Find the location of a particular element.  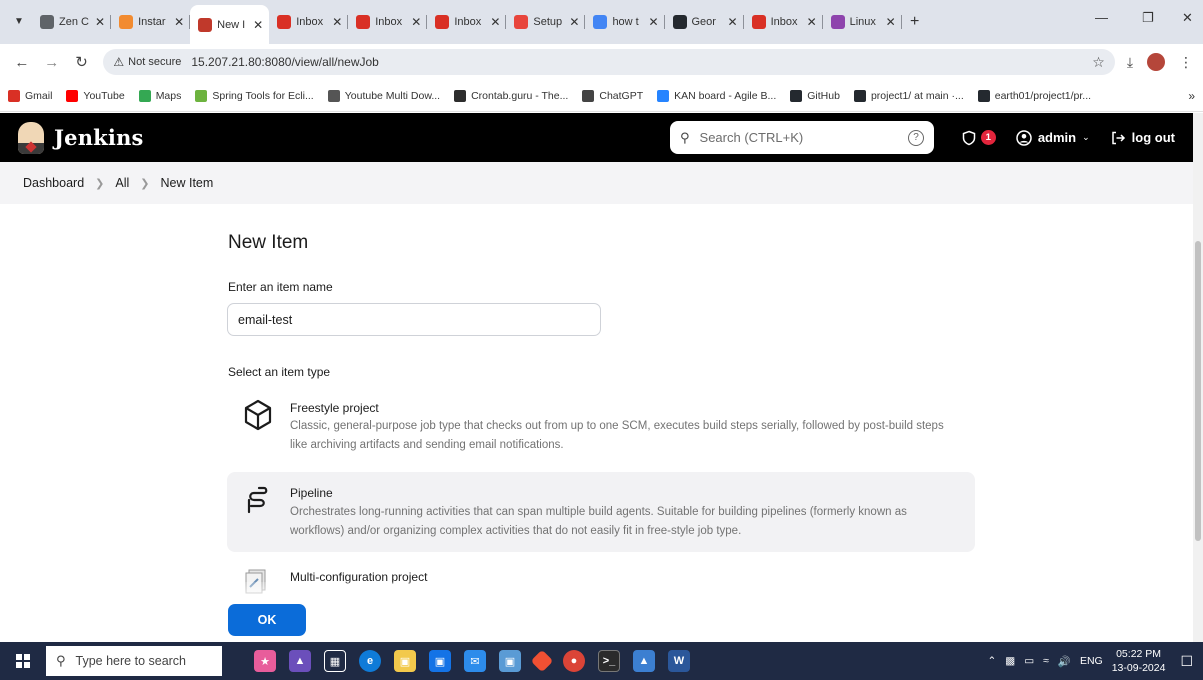

mail-icon: ✉ is located at coordinates (475, 661).